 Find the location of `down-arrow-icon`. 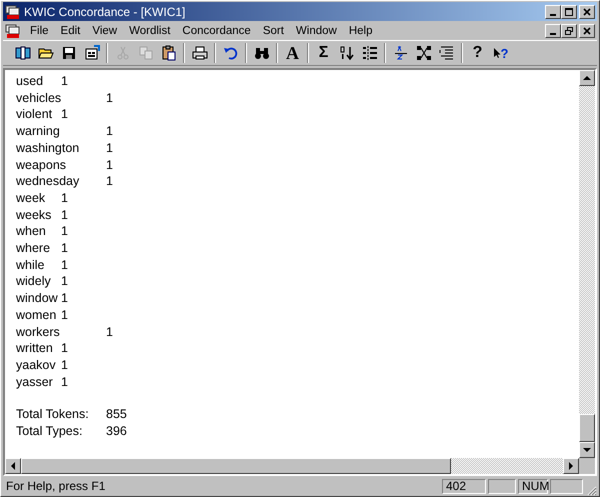

down-arrow-icon is located at coordinates (587, 450).